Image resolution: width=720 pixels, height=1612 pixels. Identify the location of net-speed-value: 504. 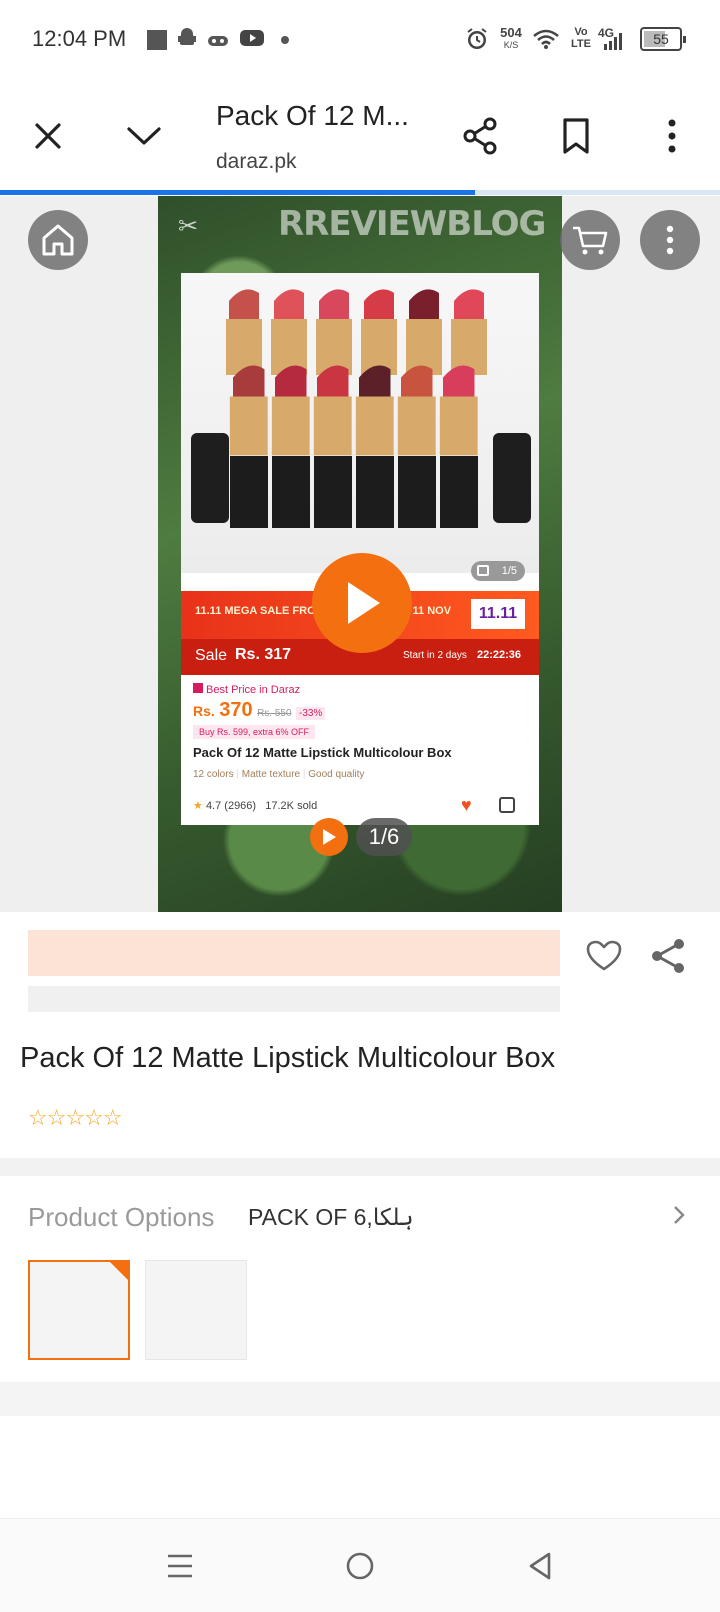
(511, 32).